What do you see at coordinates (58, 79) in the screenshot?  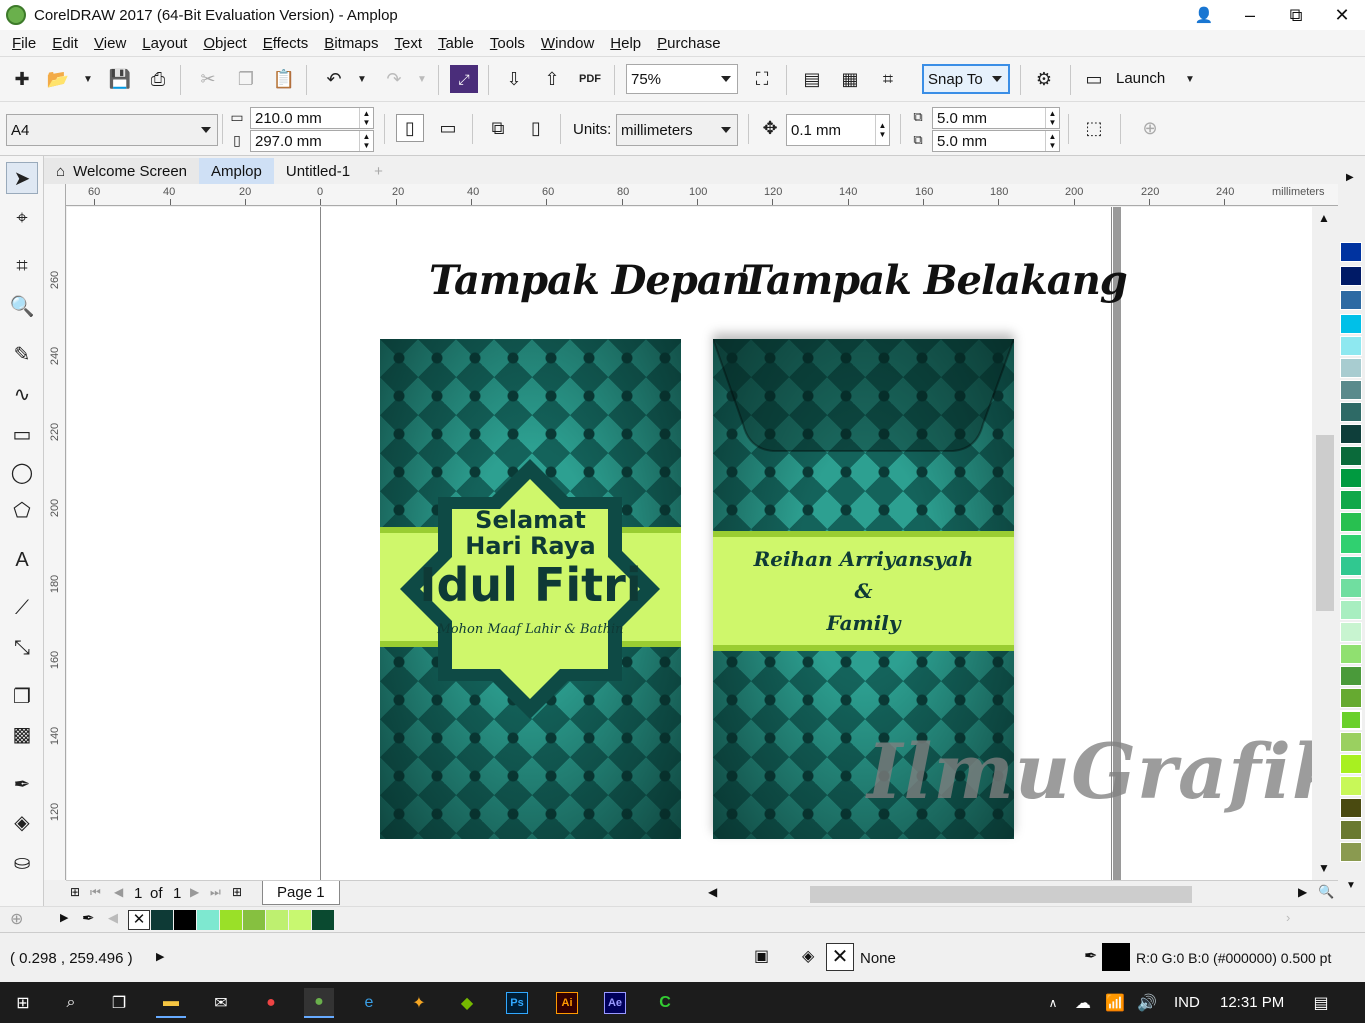 I see `open-folder-icon: 📂` at bounding box center [58, 79].